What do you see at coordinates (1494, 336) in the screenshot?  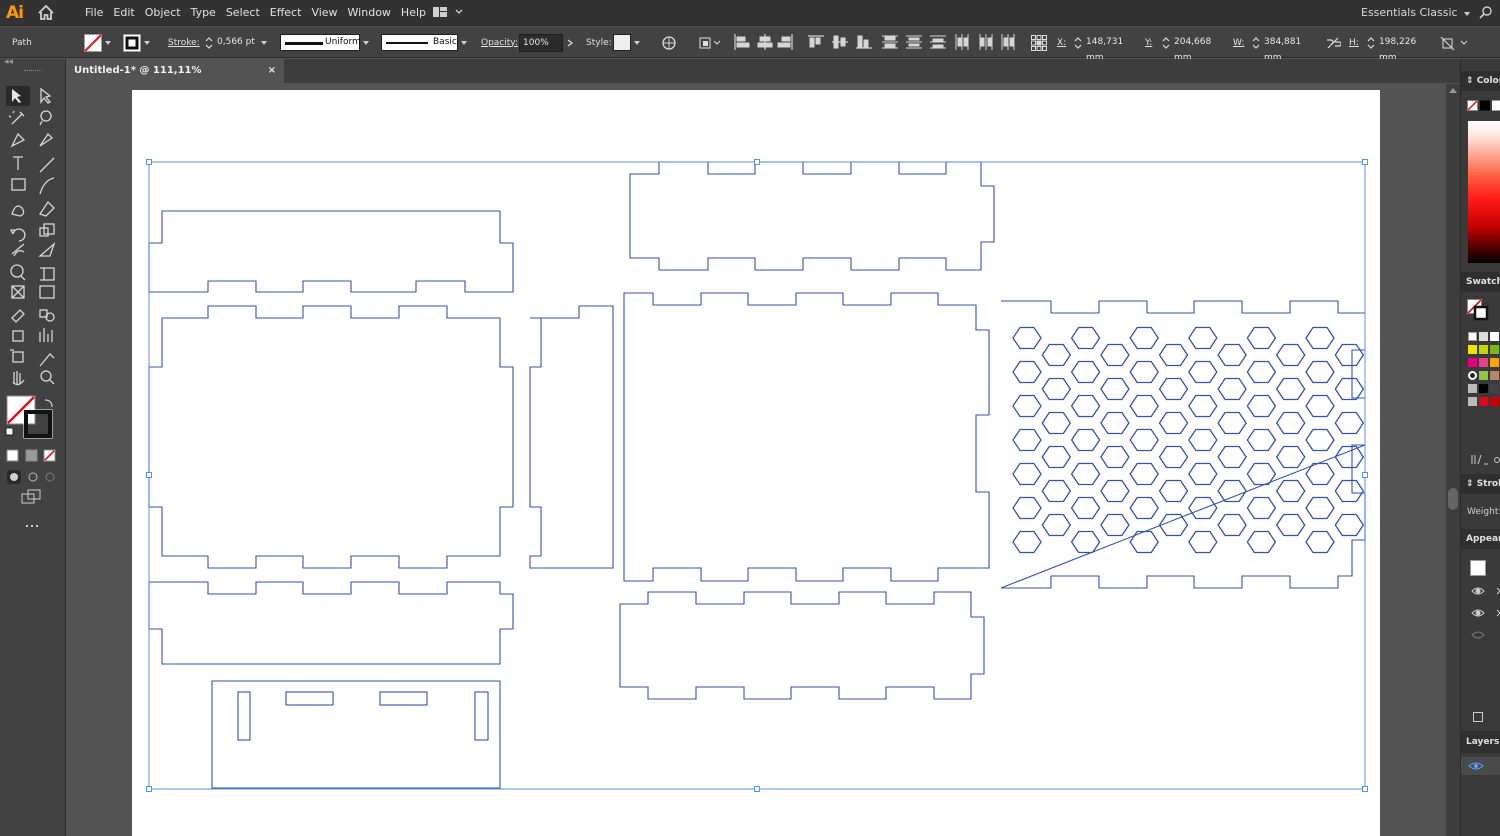 I see `swatch-white` at bounding box center [1494, 336].